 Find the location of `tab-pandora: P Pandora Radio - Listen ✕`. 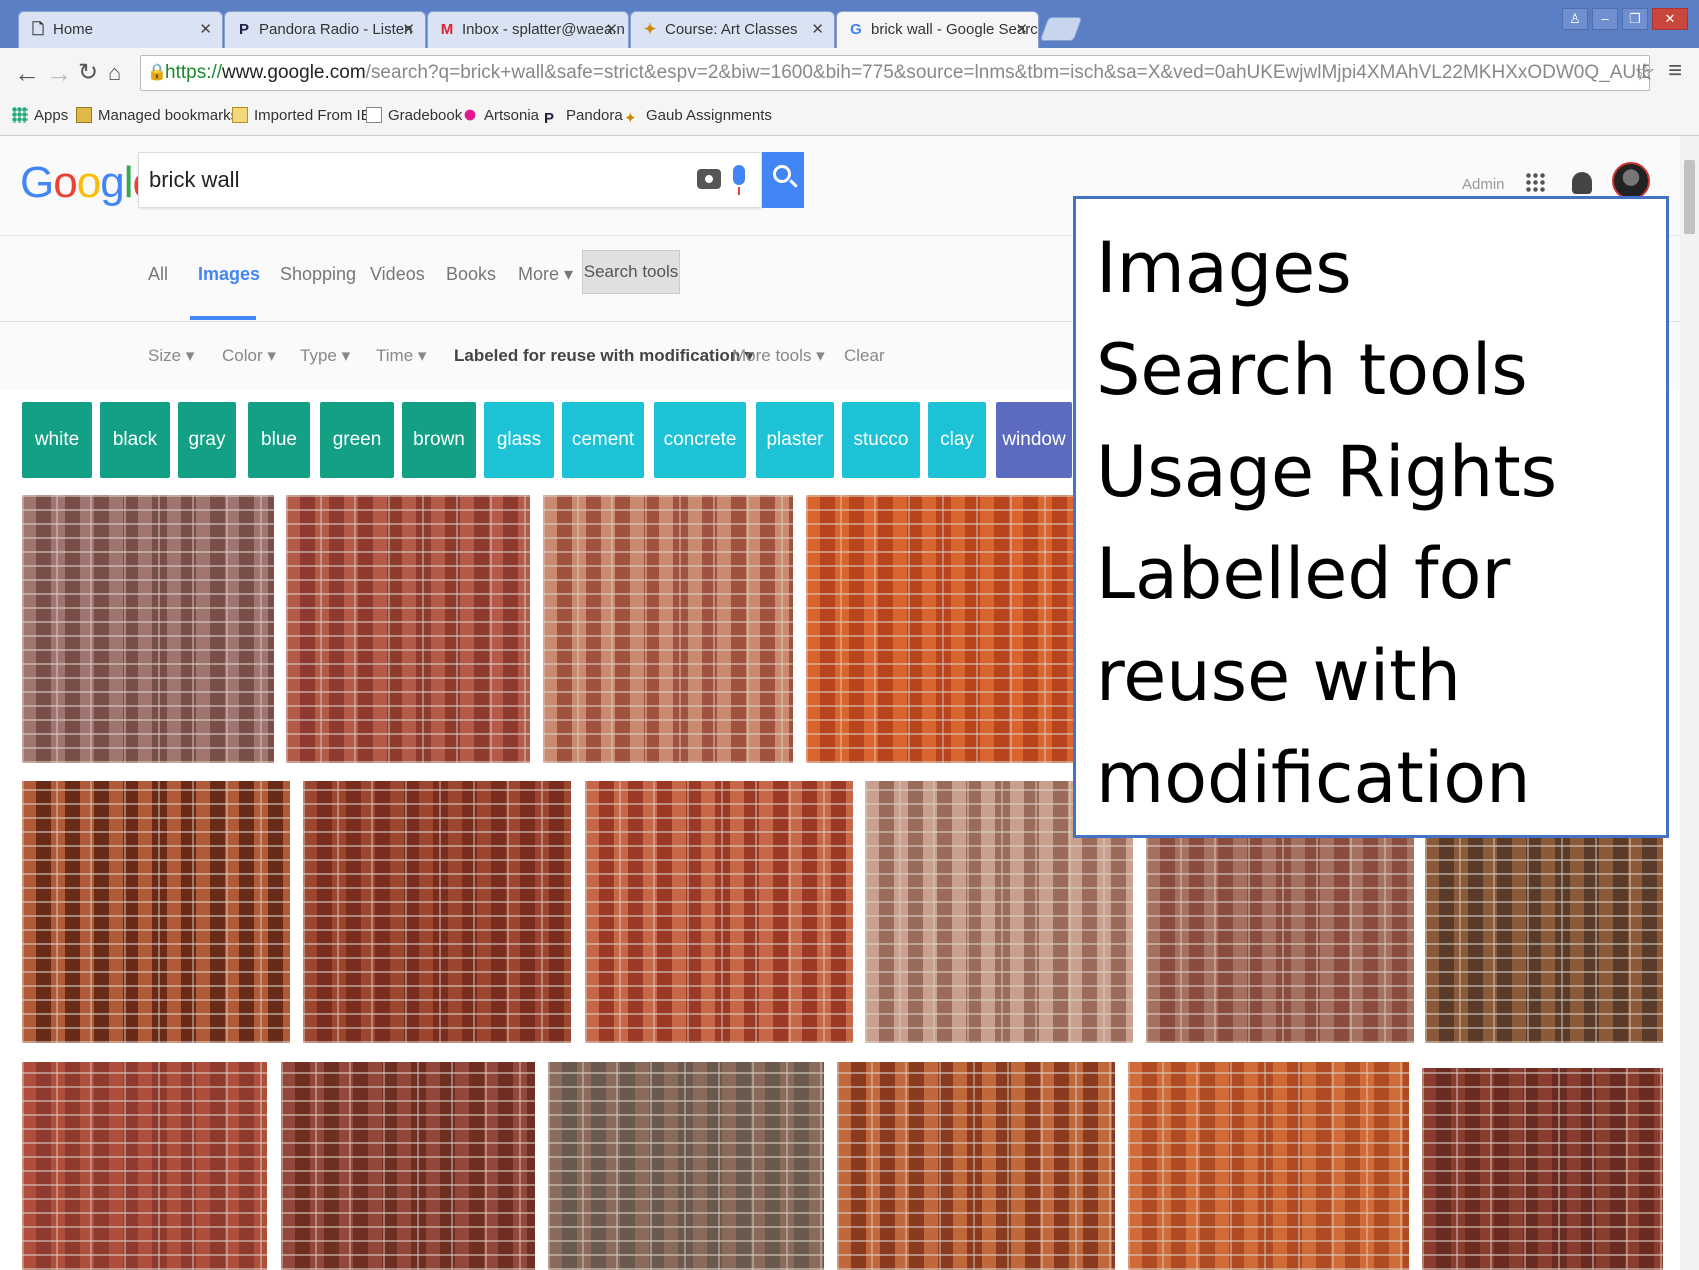

tab-pandora: P Pandora Radio - Listen ✕ is located at coordinates (325, 29).